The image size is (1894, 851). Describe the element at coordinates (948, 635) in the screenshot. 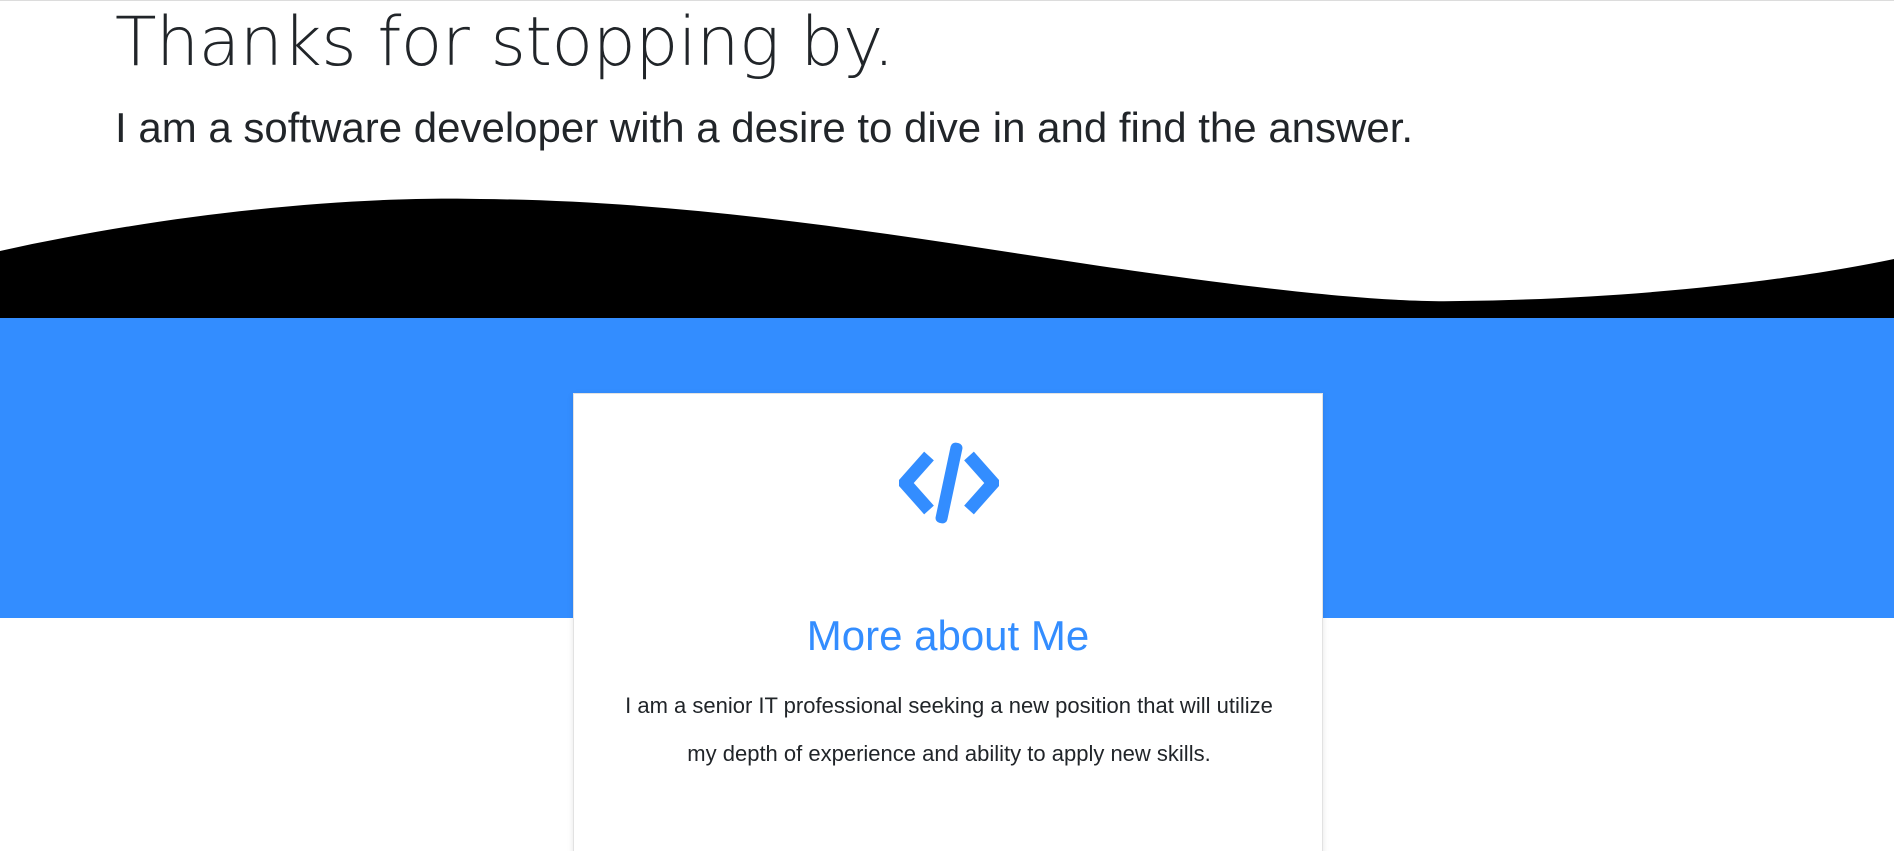

I see `card-title: More about Me` at that location.